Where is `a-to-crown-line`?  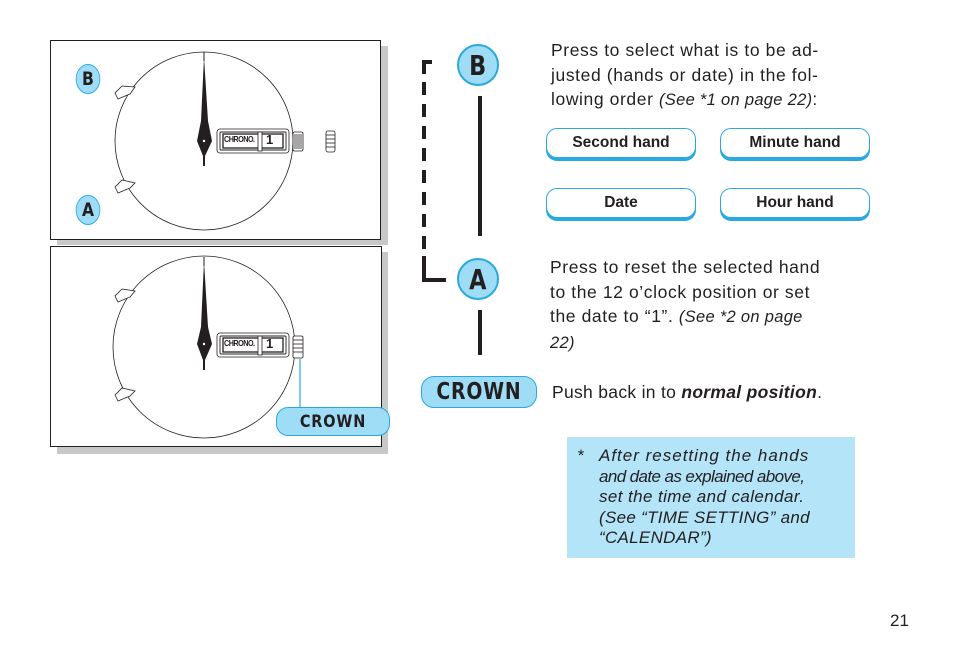
a-to-crown-line is located at coordinates (480, 332).